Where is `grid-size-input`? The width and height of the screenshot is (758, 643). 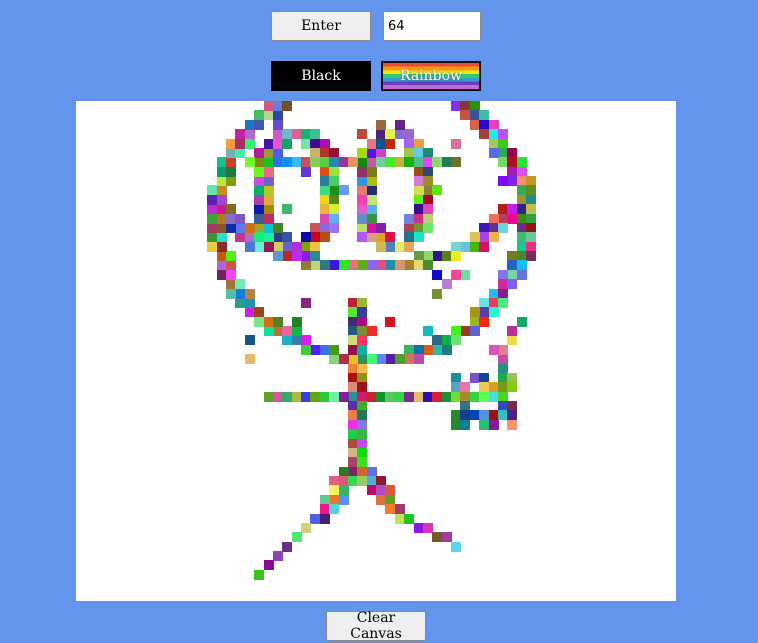 grid-size-input is located at coordinates (432, 26).